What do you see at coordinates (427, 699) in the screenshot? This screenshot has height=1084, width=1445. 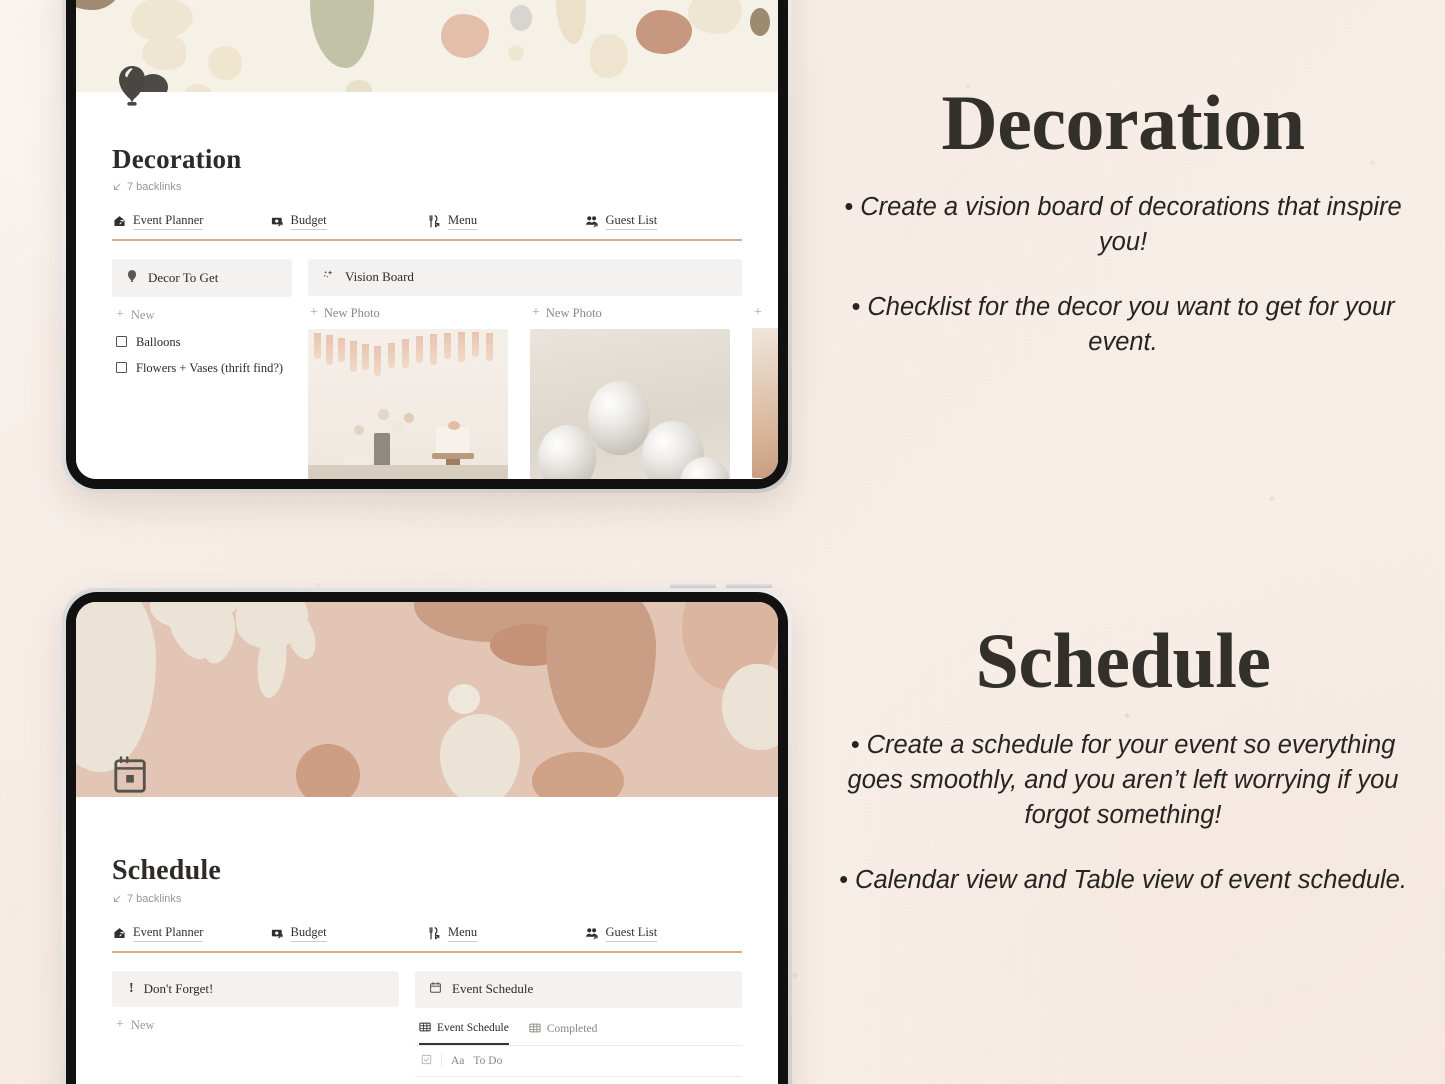 I see `cover-image-blobs` at bounding box center [427, 699].